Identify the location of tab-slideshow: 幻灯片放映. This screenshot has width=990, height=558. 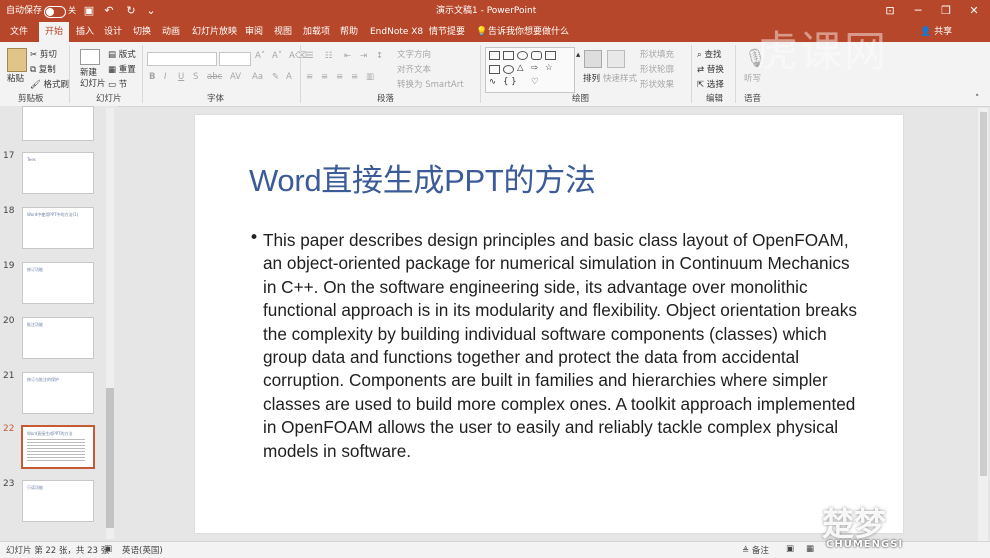
(214, 32).